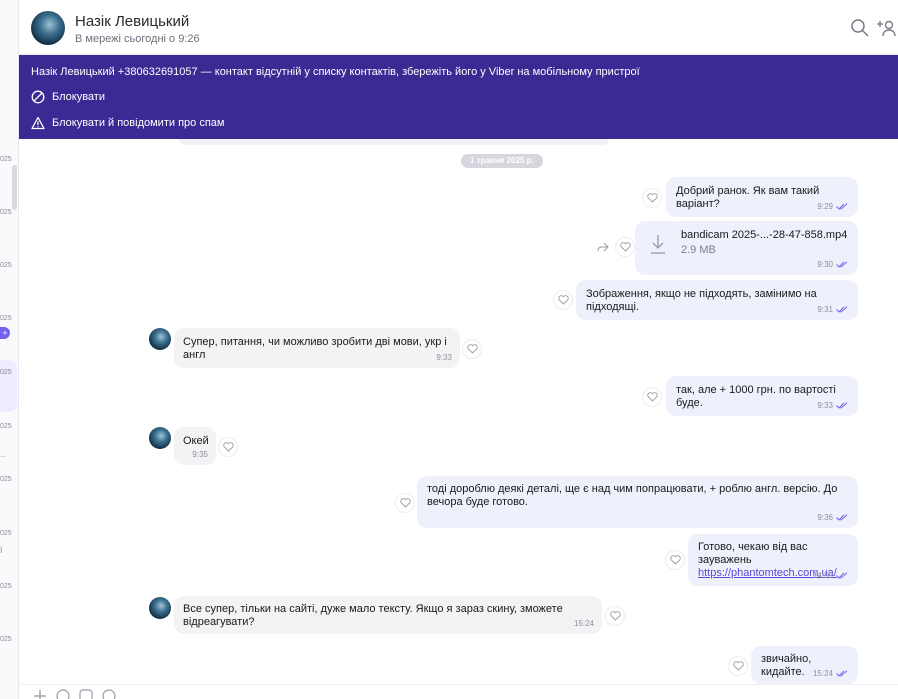  Describe the element at coordinates (762, 197) in the screenshot. I see `message-bubble-outgoing: Добрий ранок. Як вам такий варіант? 9:29` at that location.